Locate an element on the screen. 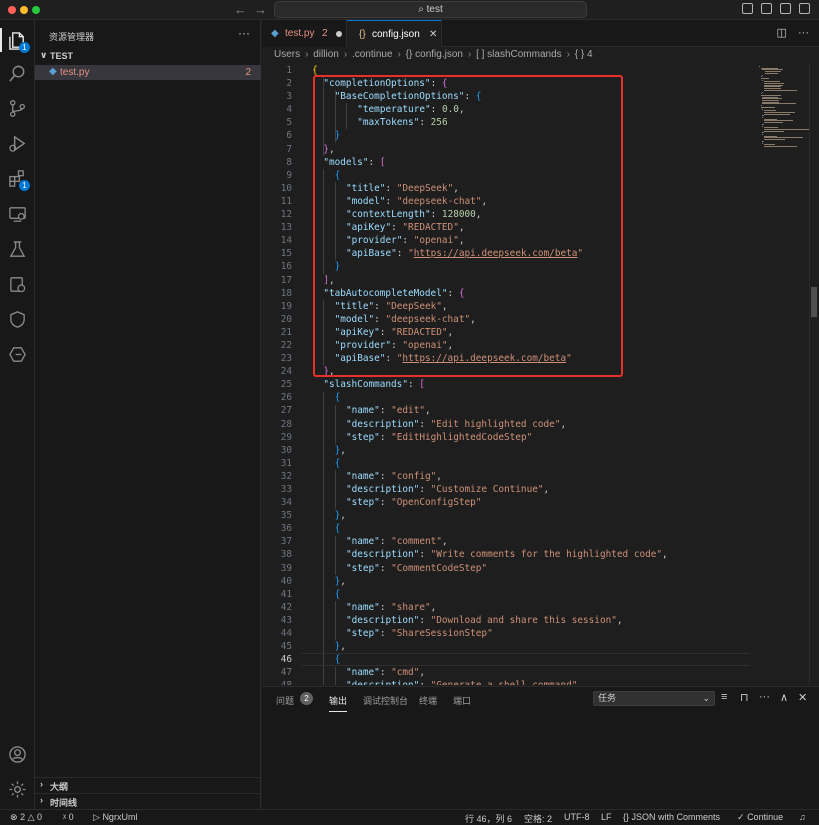 The height and width of the screenshot is (825, 819). zoom-window-button is located at coordinates (36, 10).